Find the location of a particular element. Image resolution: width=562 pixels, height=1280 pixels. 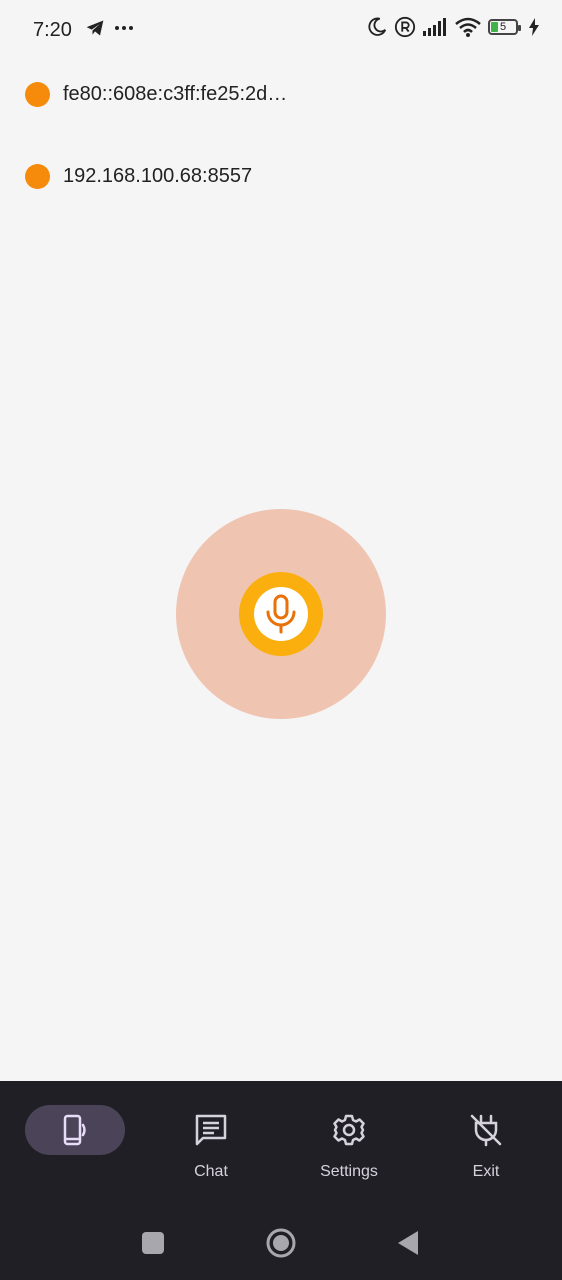

nav-item-devices is located at coordinates (75, 1145).